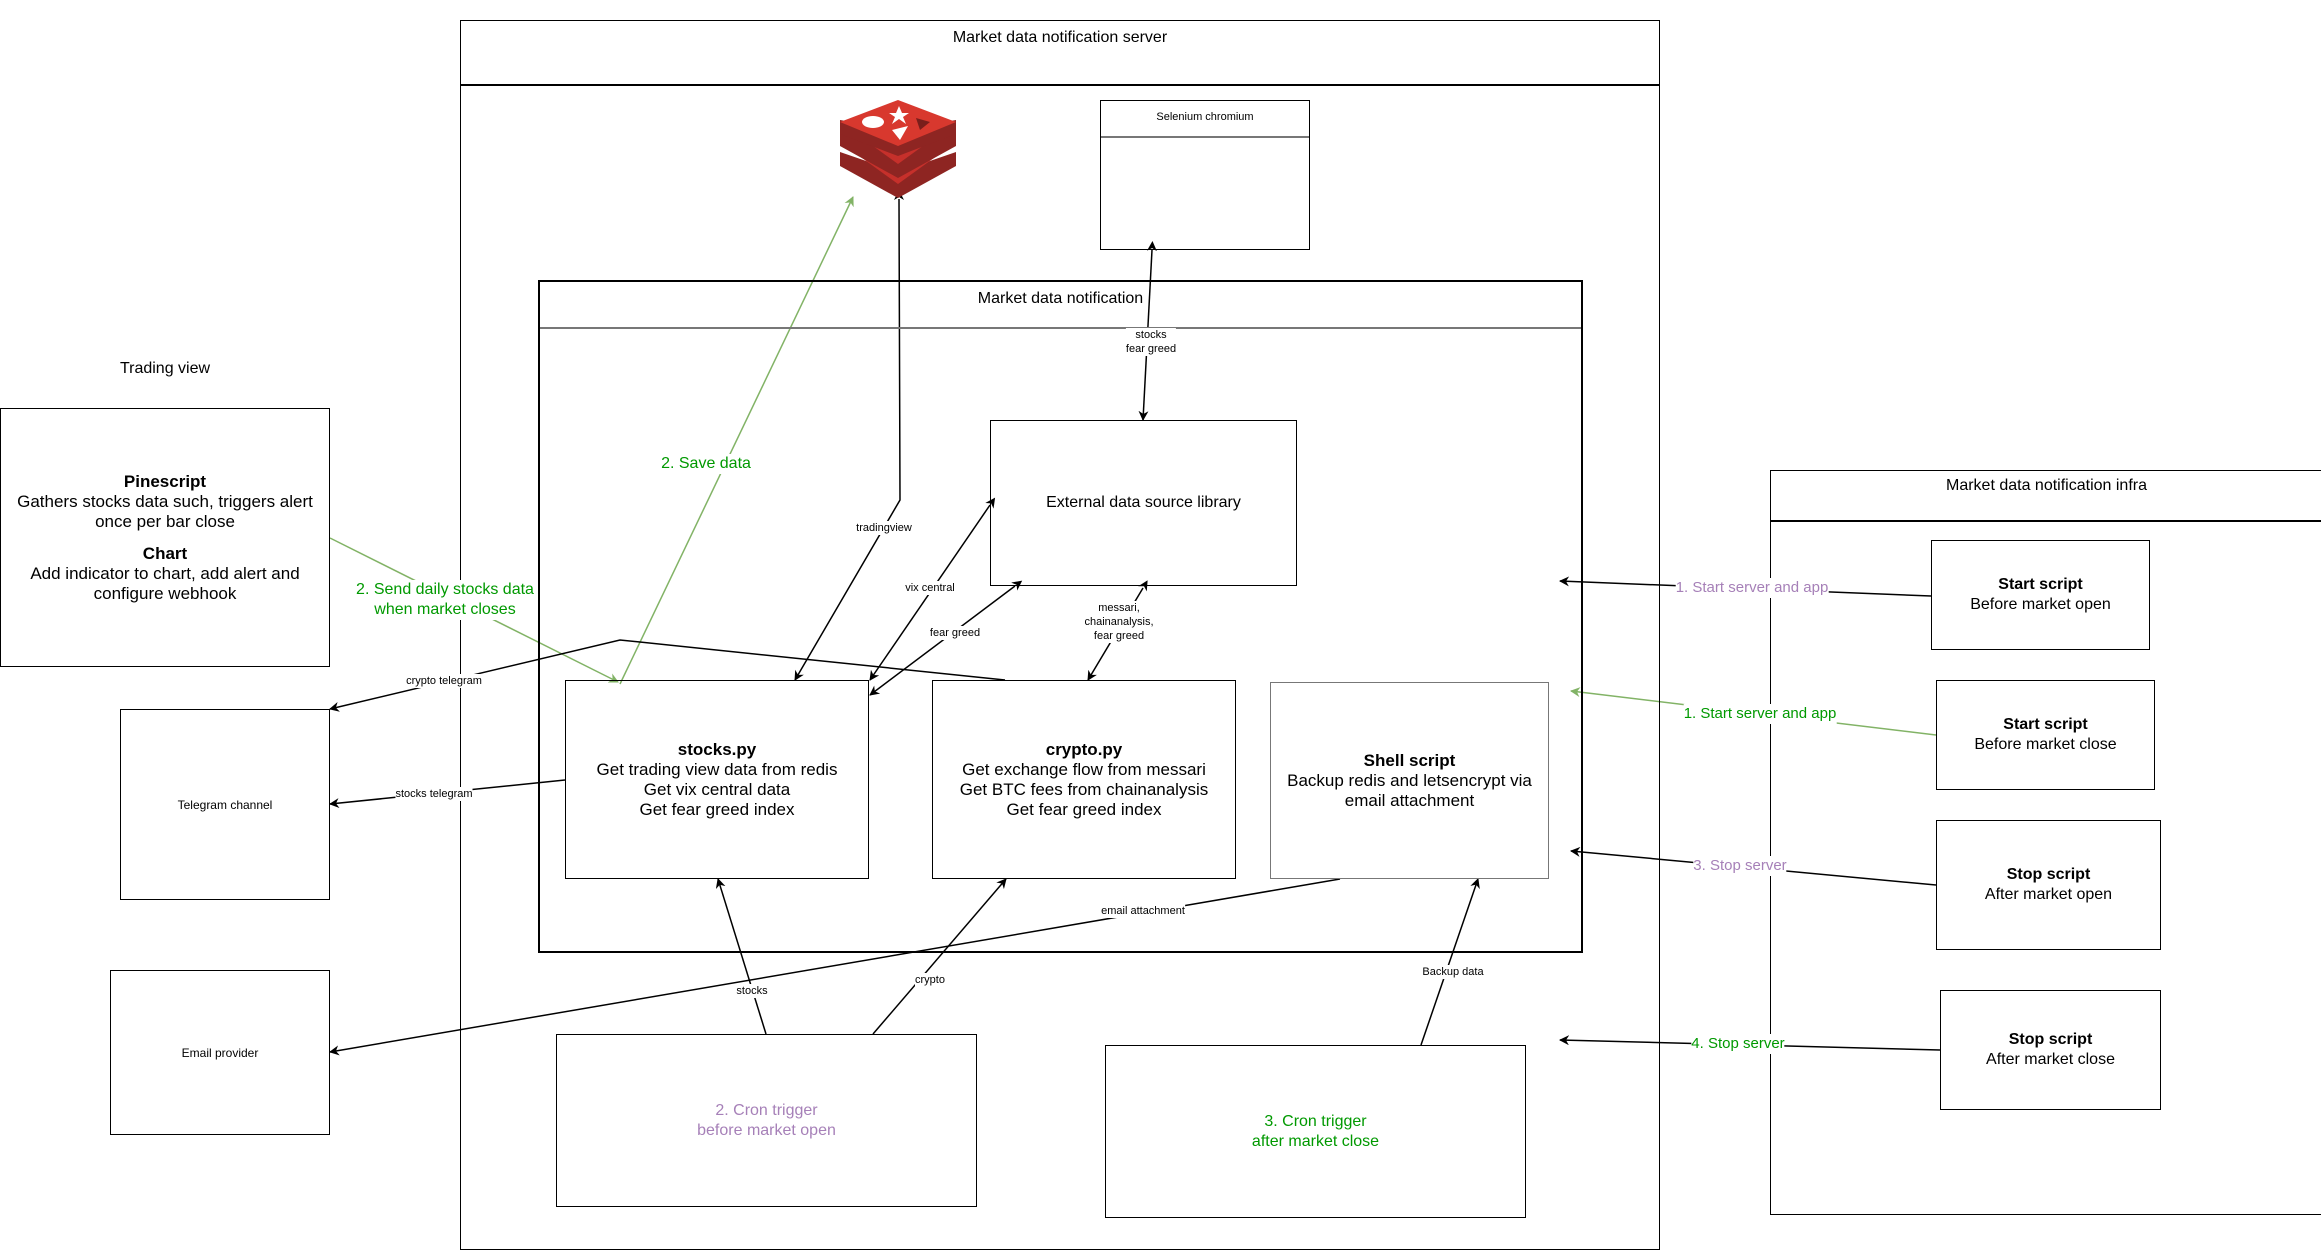 This screenshot has height=1251, width=2321. I want to click on label-line: stocks, so click(1151, 335).